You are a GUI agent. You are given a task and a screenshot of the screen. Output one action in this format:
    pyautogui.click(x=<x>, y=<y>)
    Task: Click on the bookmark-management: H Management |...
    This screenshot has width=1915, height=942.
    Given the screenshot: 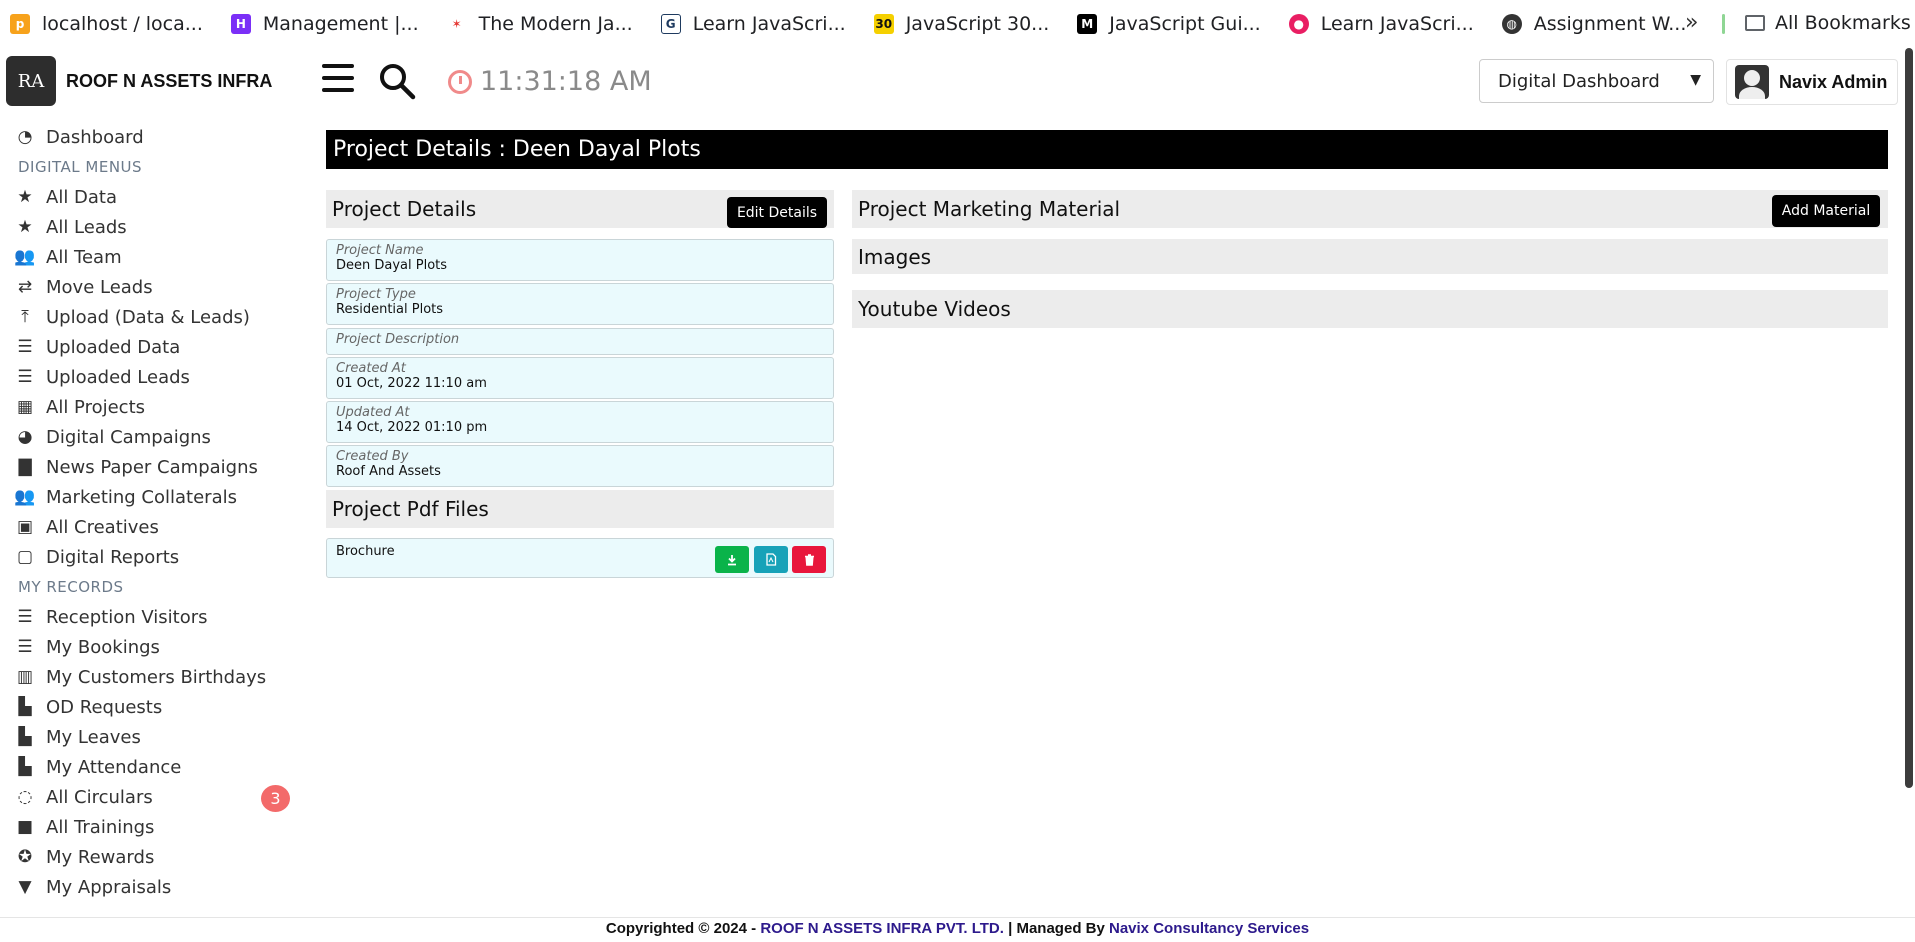 What is the action you would take?
    pyautogui.click(x=324, y=24)
    